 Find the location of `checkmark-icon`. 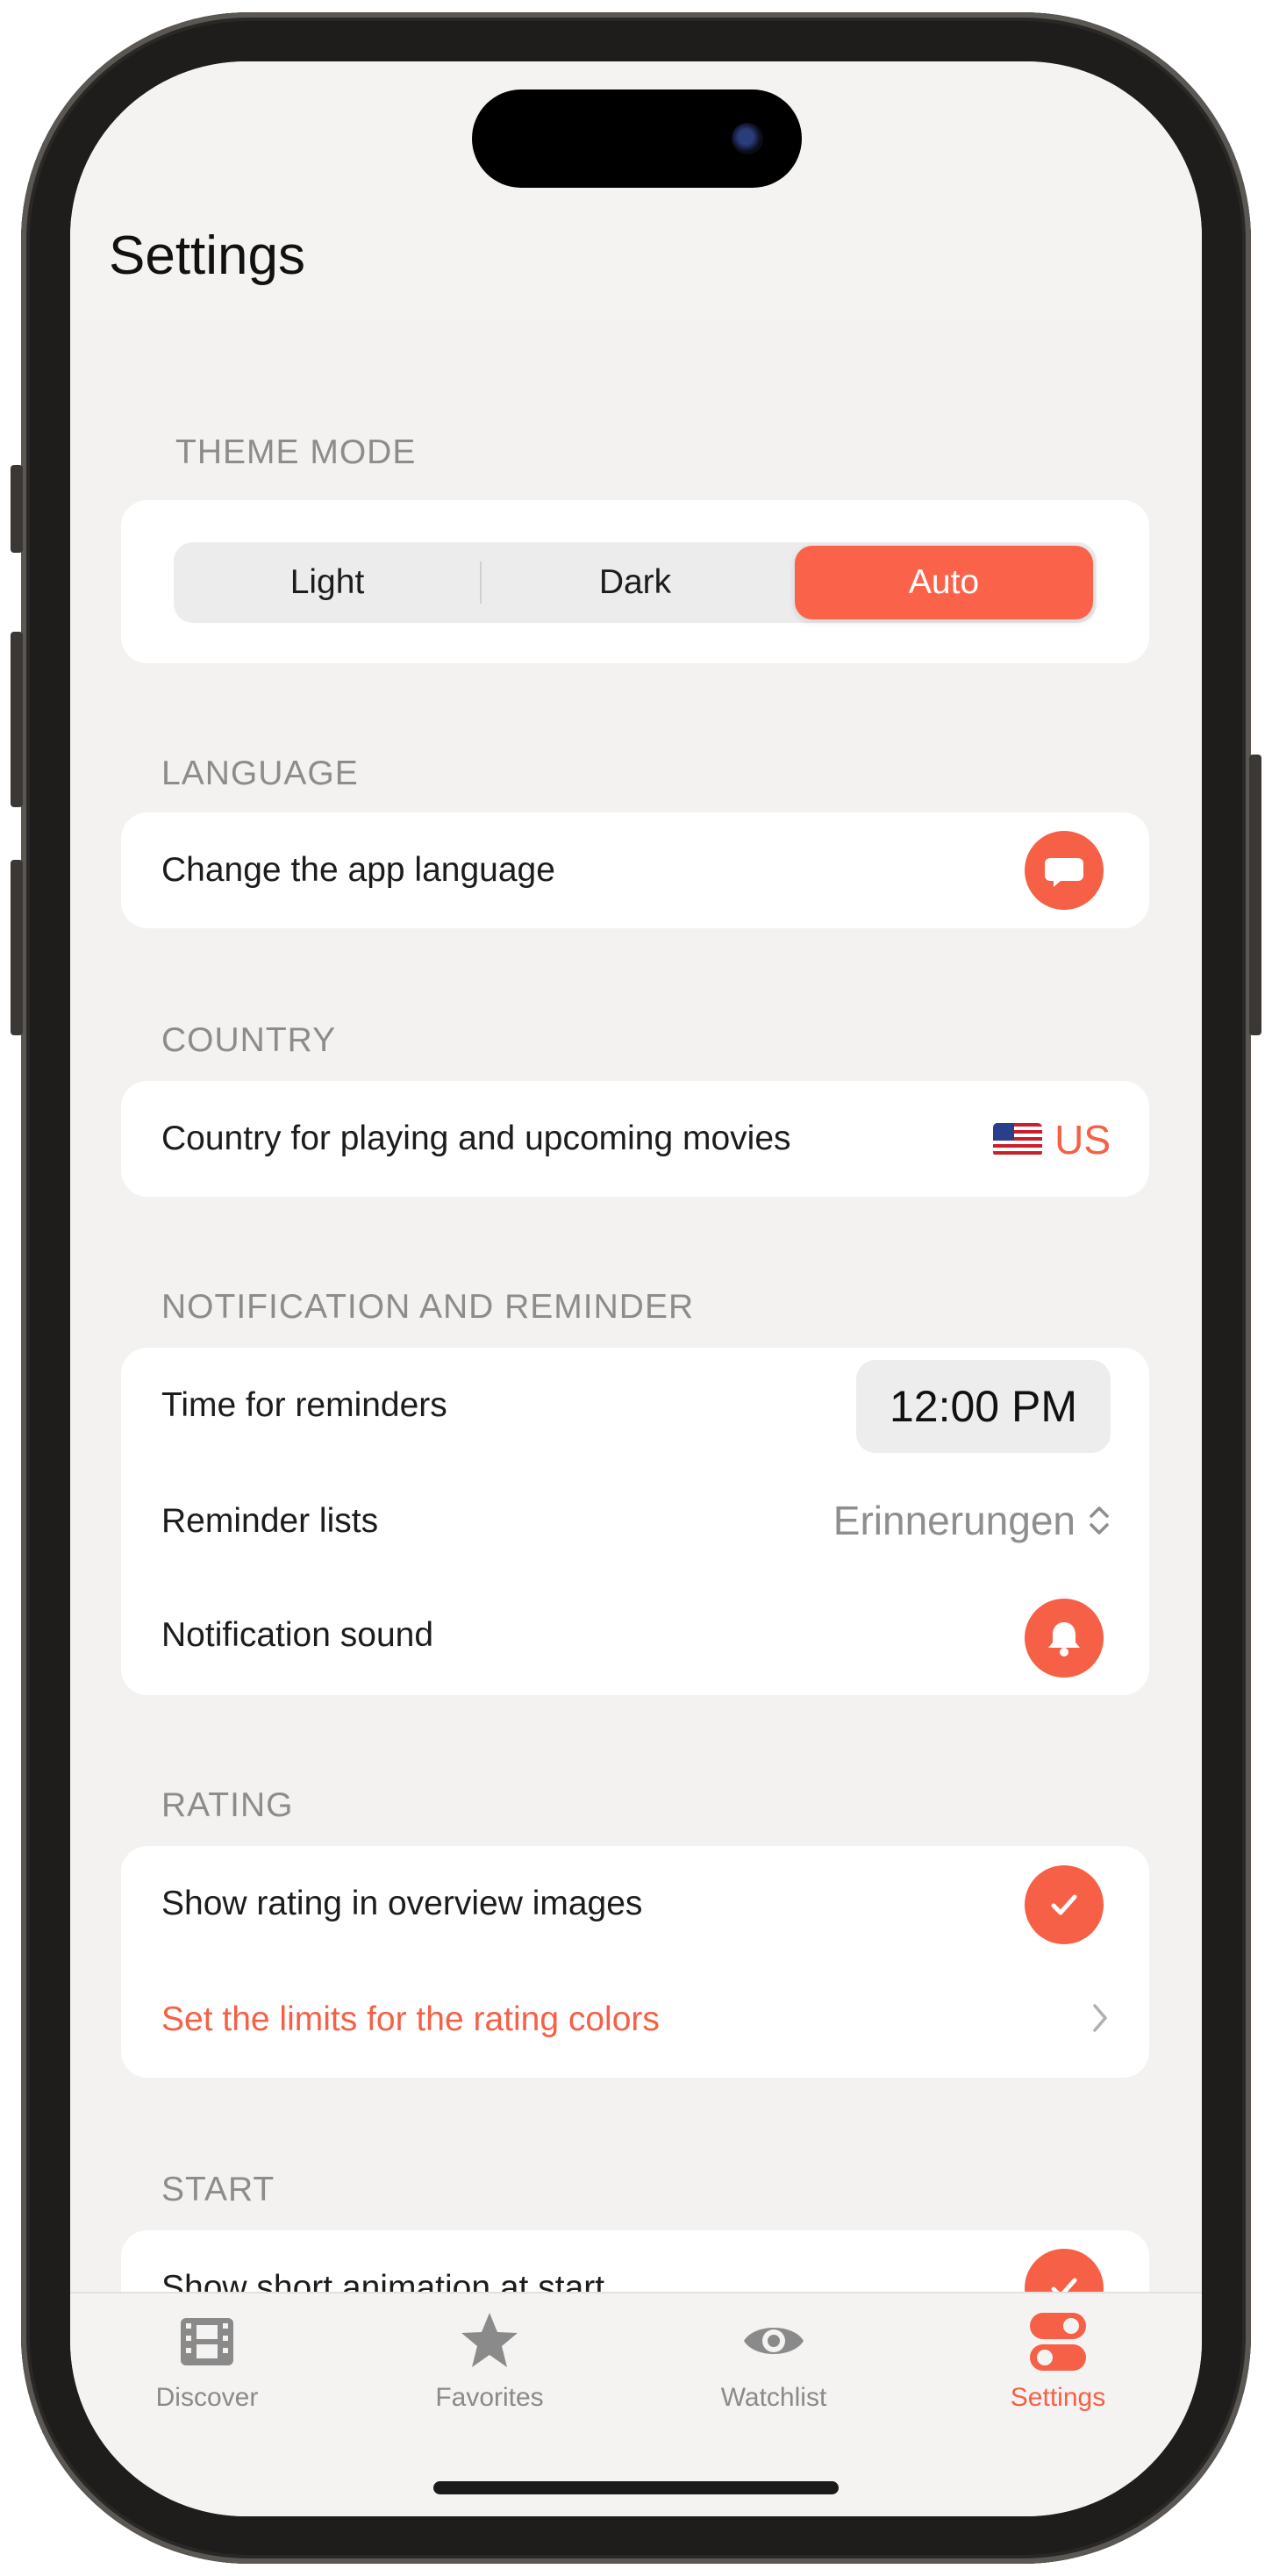

checkmark-icon is located at coordinates (1064, 1904).